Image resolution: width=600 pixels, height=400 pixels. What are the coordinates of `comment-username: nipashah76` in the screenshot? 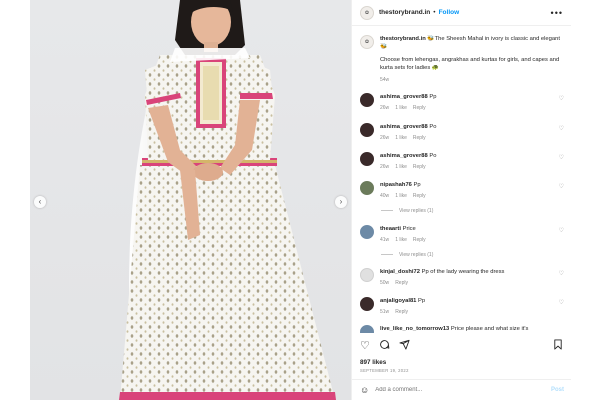 It's located at (396, 185).